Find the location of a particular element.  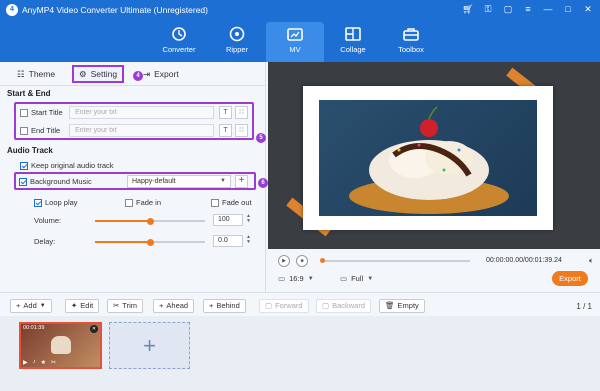

cut-icon: ✂ is located at coordinates (53, 362).